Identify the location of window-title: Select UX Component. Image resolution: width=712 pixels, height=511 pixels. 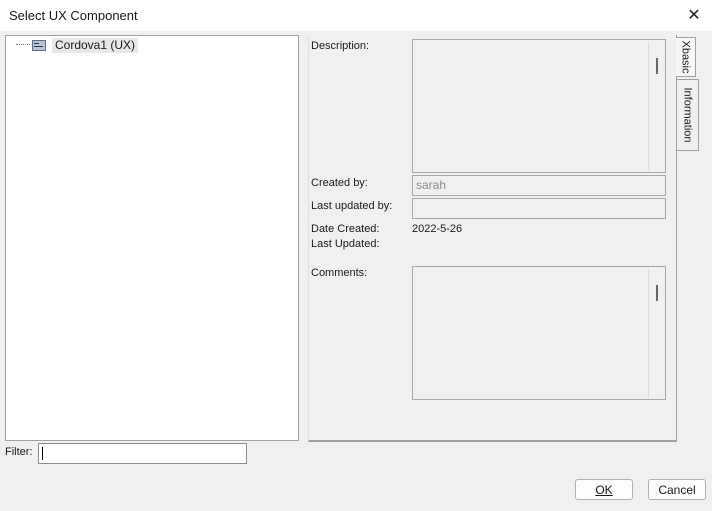
(73, 15).